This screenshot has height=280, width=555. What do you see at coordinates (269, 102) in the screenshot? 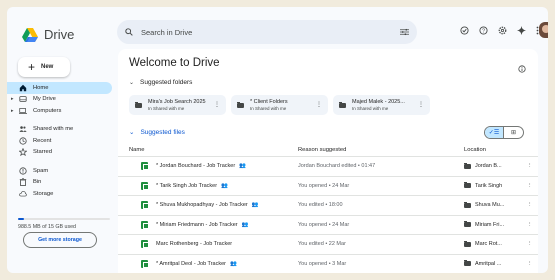
I see `folder-name: * Client Folders` at bounding box center [269, 102].